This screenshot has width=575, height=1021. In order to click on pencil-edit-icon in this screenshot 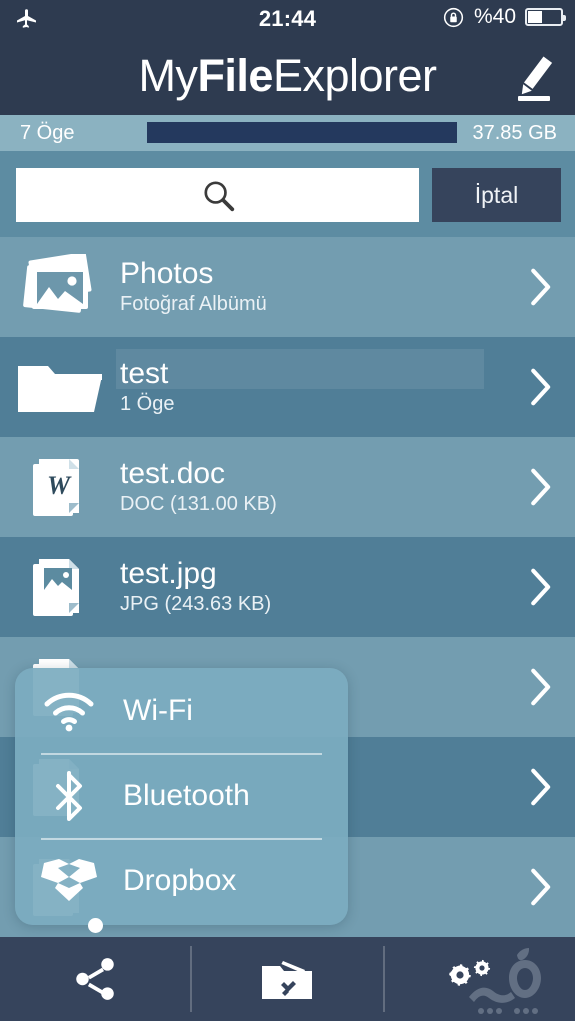, I will do `click(533, 78)`.